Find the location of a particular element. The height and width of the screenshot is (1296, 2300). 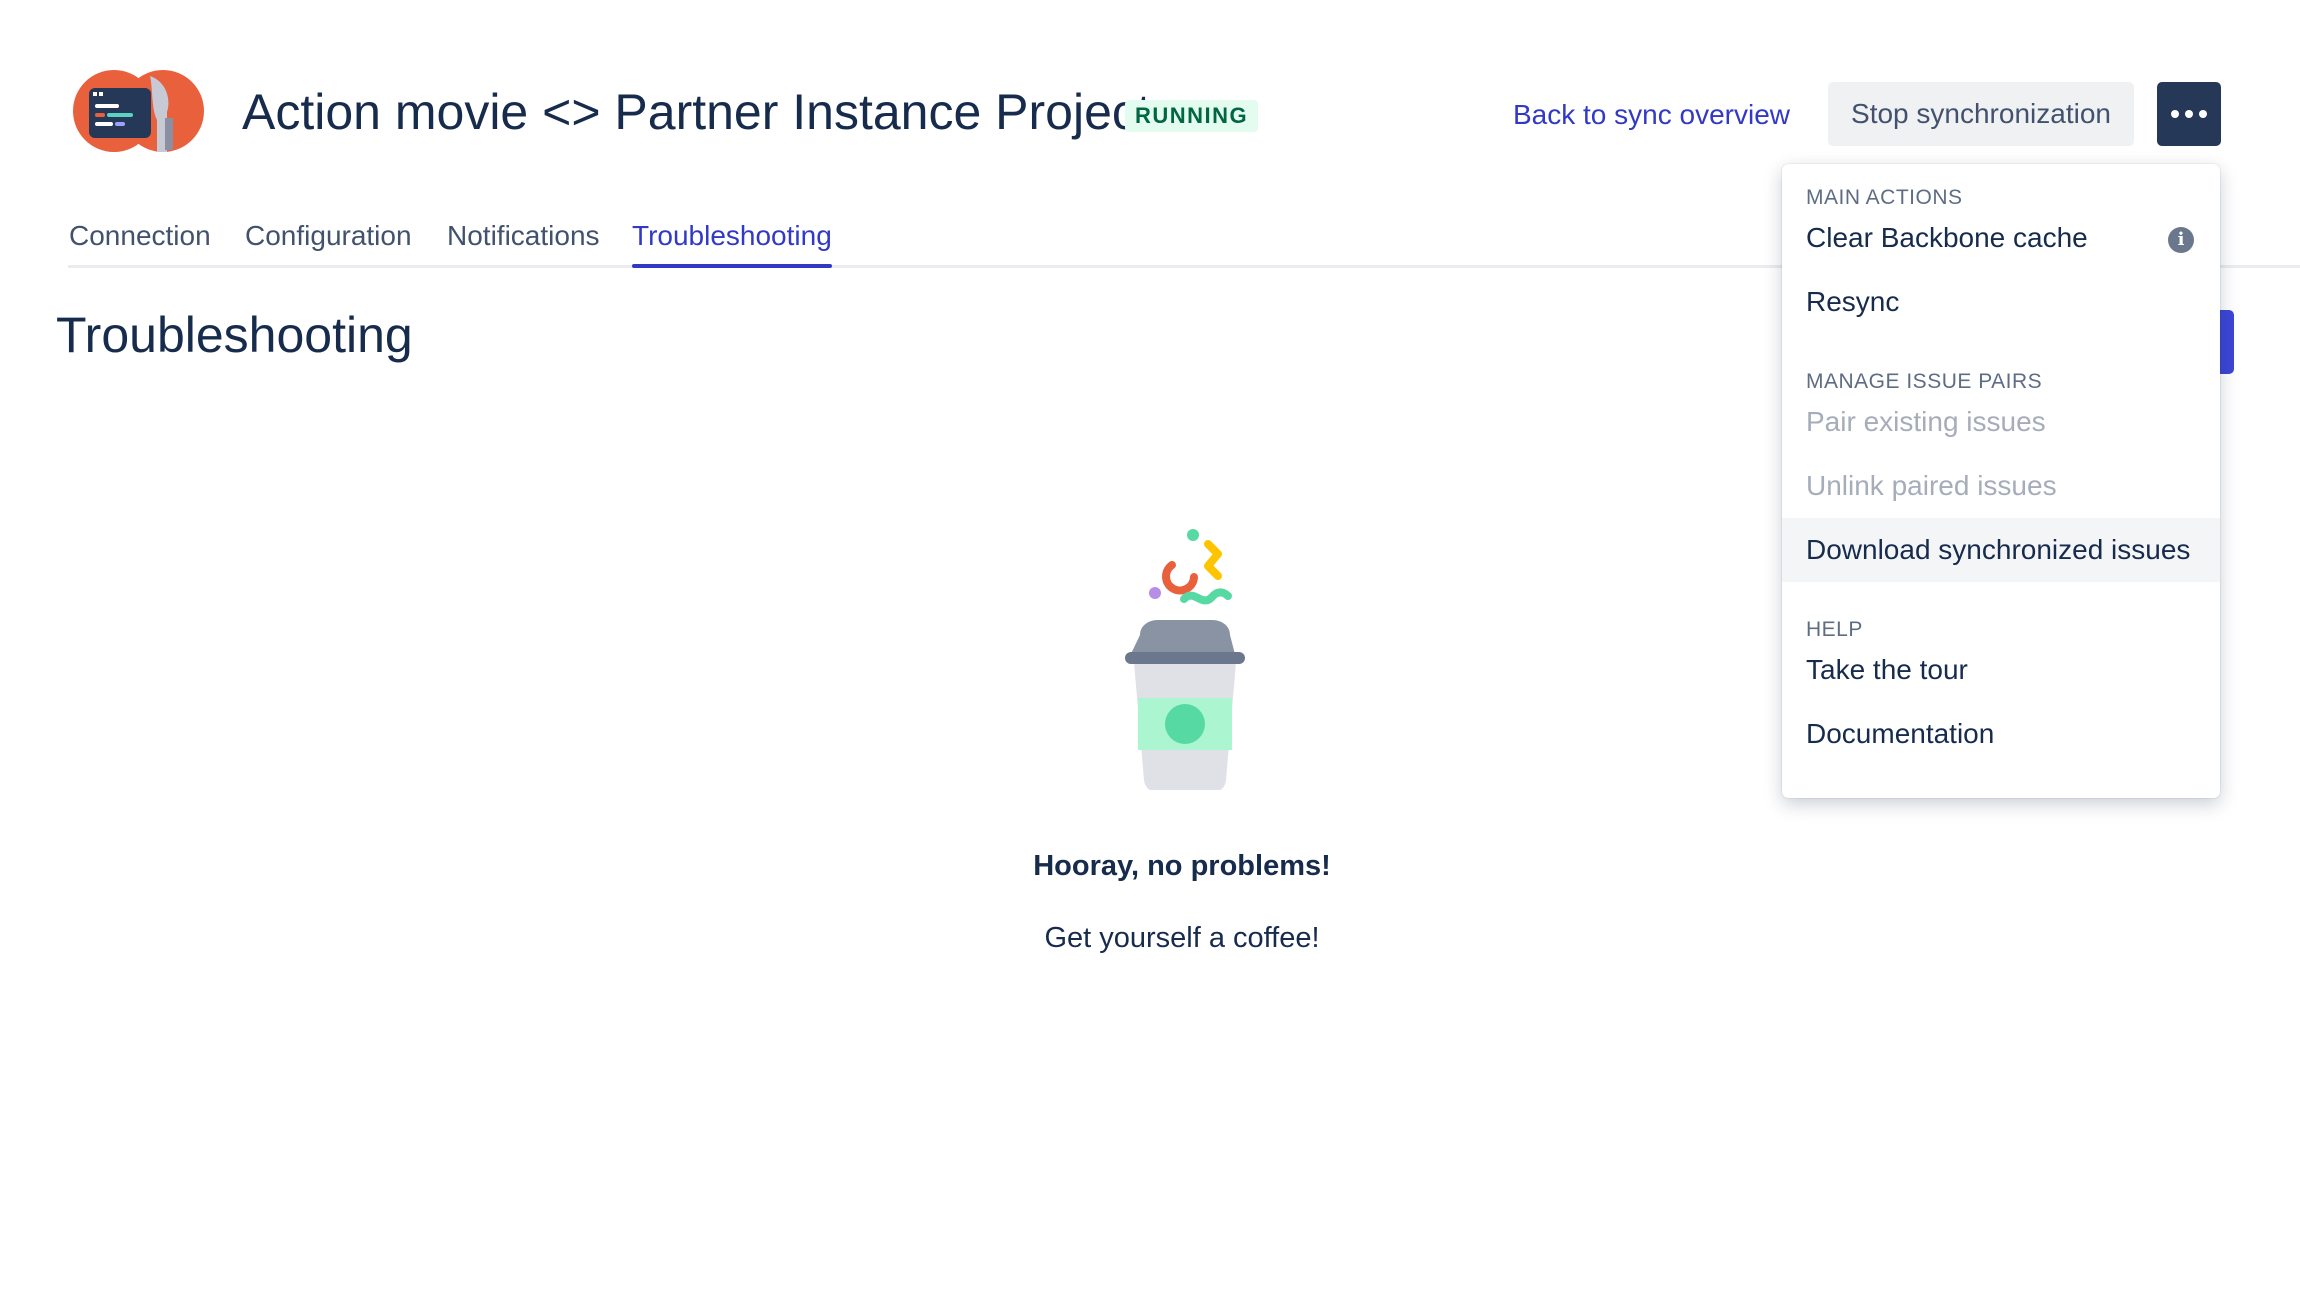

menu-item-unlink-paired-issues: Unlink paired issues is located at coordinates (1931, 485).